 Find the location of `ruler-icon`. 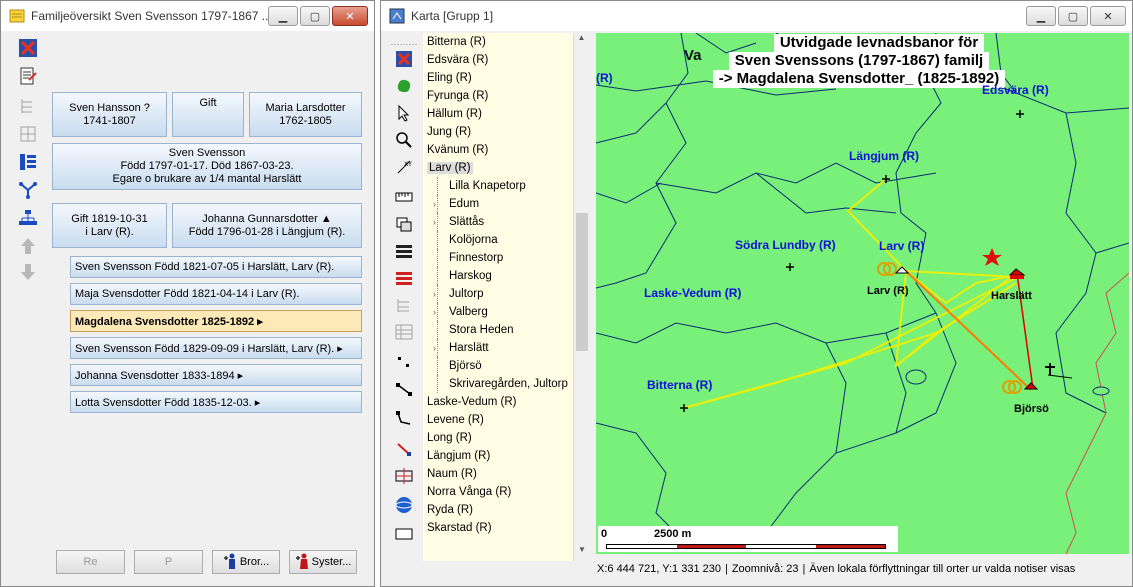

ruler-icon is located at coordinates (404, 197).